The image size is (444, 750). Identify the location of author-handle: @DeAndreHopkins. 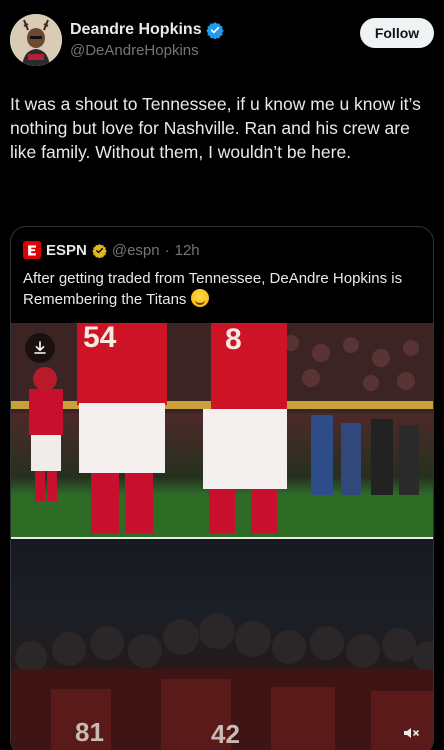
(147, 50).